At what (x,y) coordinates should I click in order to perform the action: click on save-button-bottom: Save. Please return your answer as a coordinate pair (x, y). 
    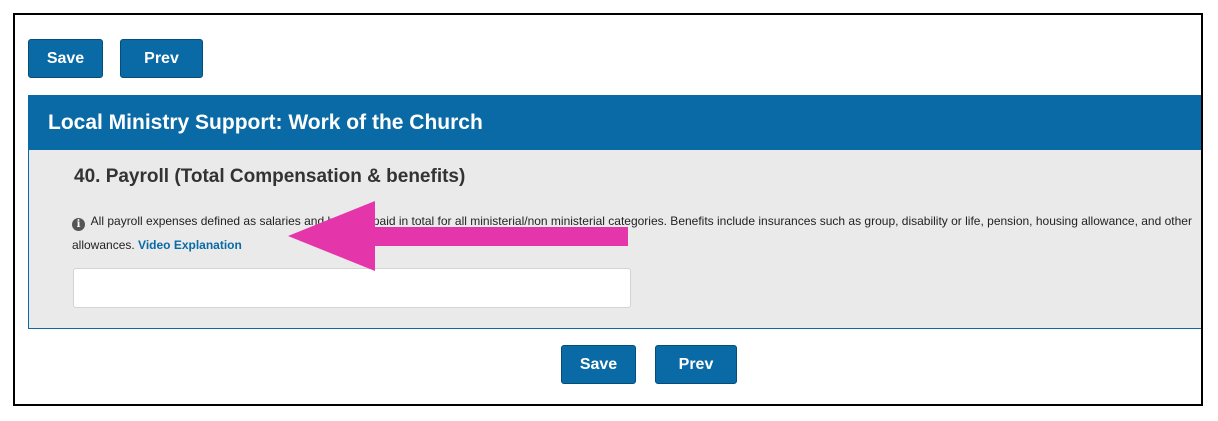
    Looking at the image, I should click on (598, 364).